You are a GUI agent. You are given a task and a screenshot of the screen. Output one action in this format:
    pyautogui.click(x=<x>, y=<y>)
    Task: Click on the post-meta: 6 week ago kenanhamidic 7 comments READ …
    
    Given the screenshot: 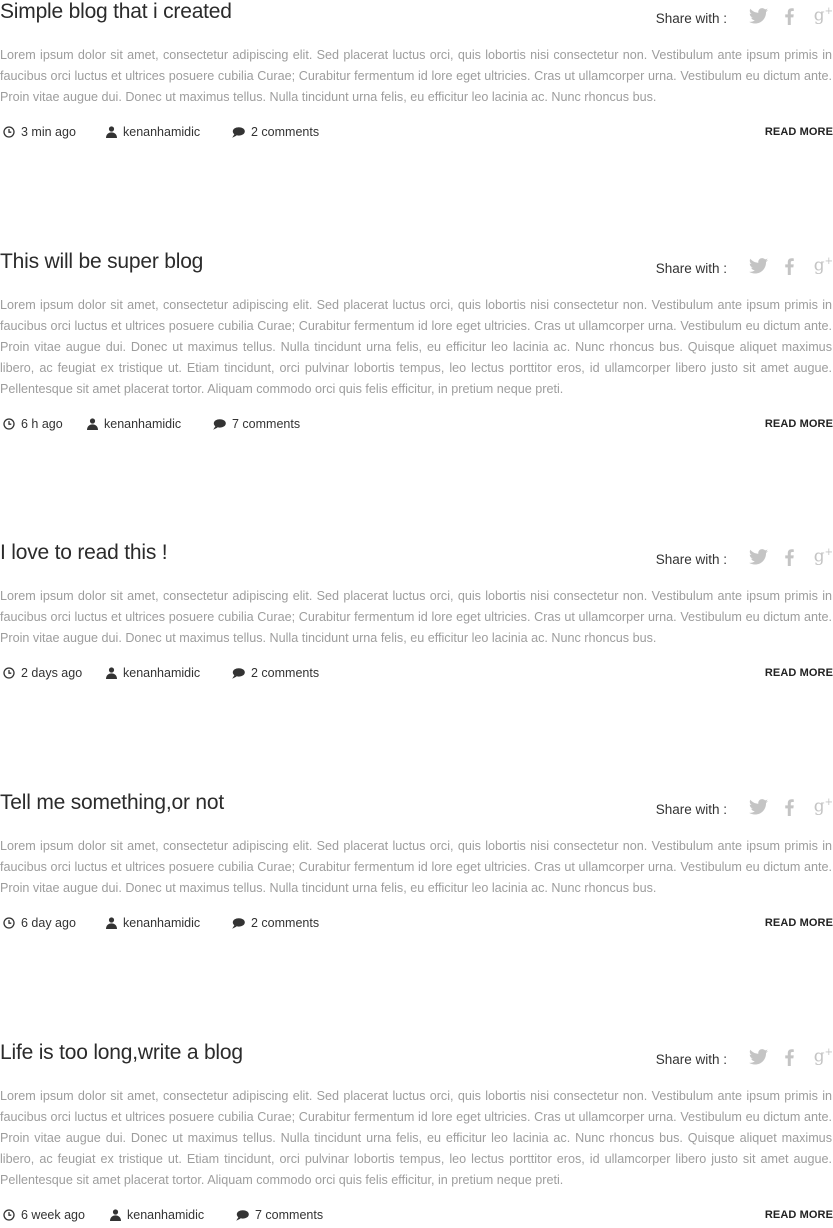 What is the action you would take?
    pyautogui.click(x=416, y=1218)
    